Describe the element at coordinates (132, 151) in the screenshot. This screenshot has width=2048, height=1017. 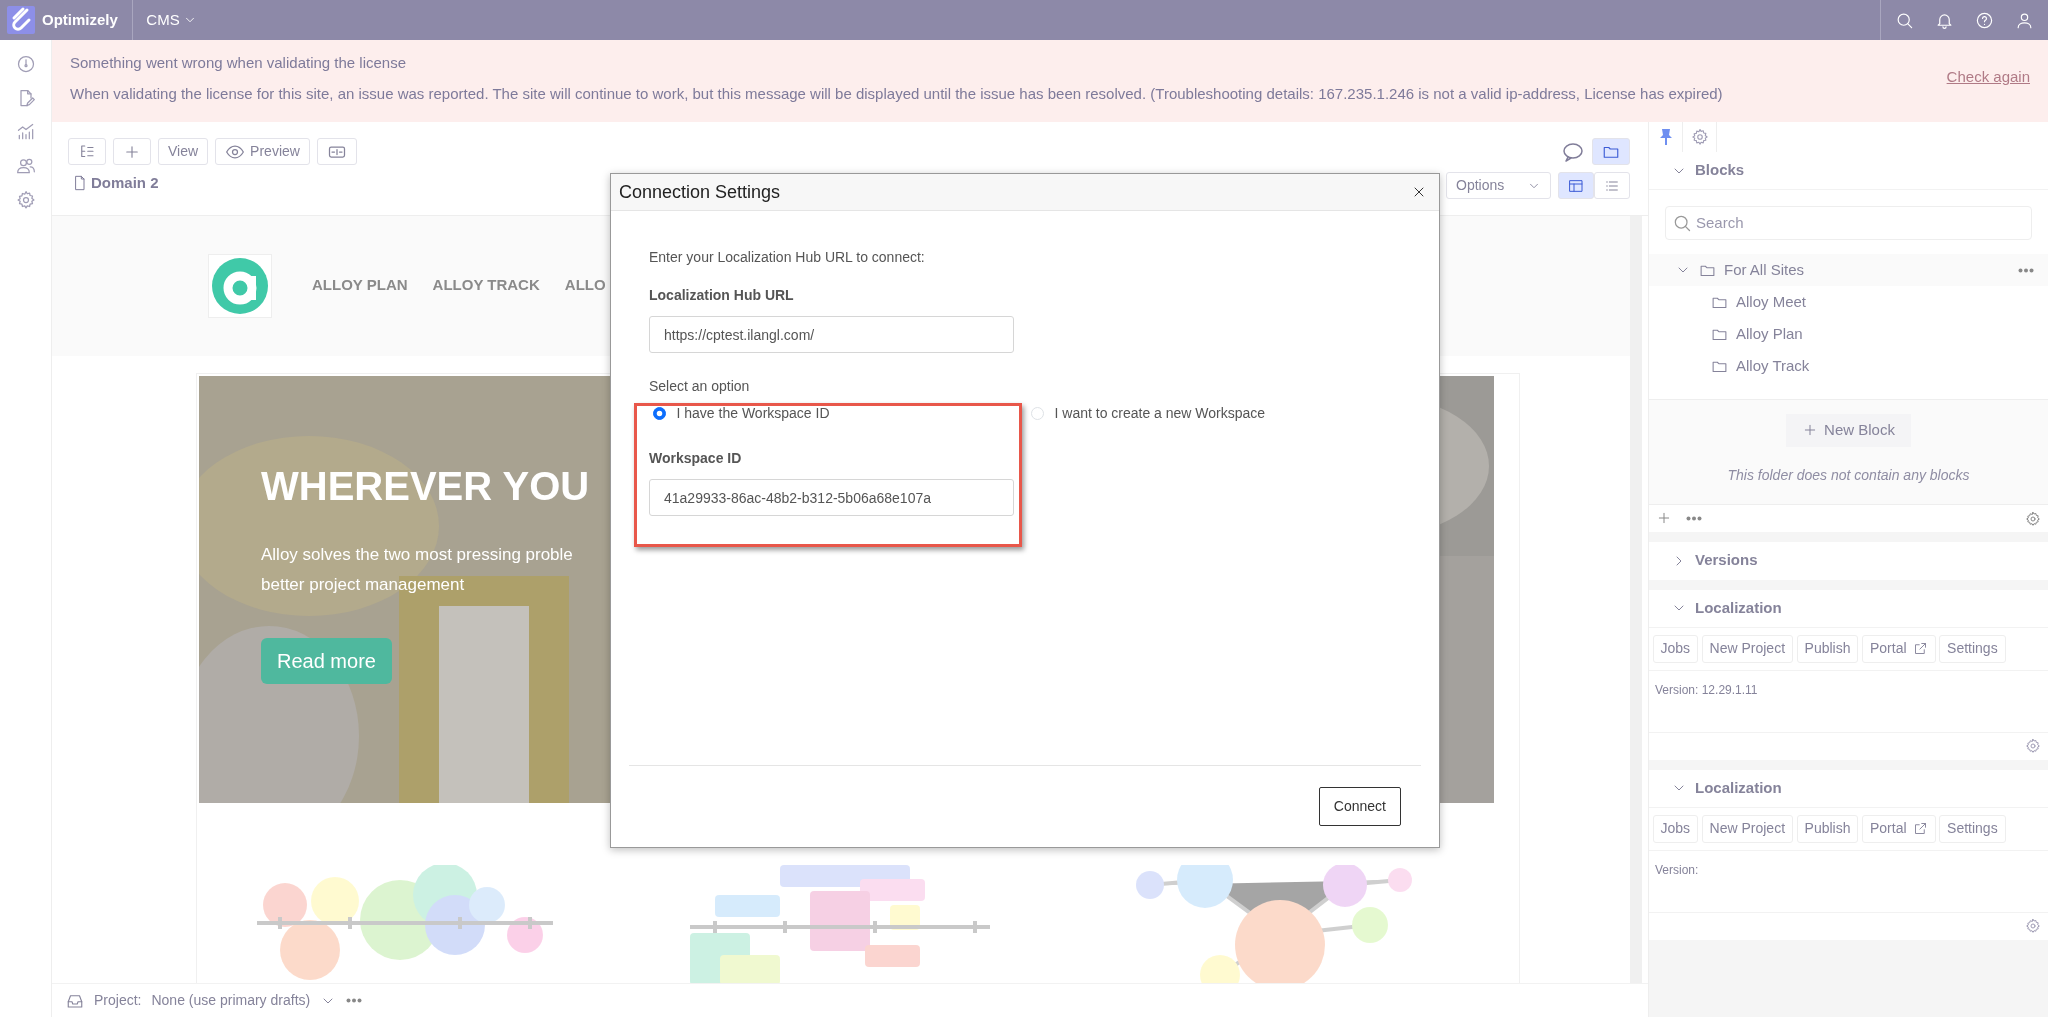
I see `add-button` at that location.